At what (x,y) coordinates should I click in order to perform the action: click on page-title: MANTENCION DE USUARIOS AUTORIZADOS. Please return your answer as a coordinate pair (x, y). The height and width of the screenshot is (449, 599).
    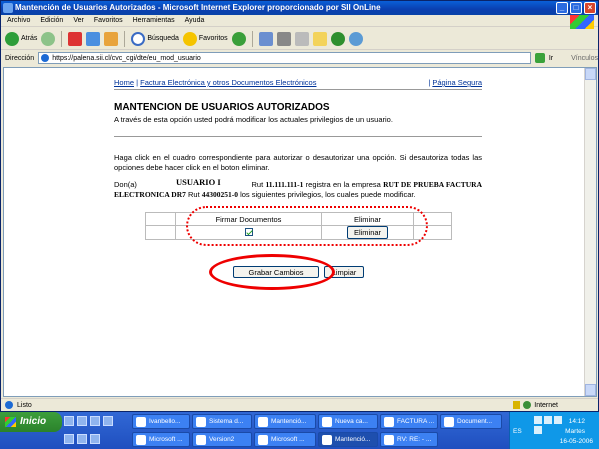
    Looking at the image, I should click on (222, 107).